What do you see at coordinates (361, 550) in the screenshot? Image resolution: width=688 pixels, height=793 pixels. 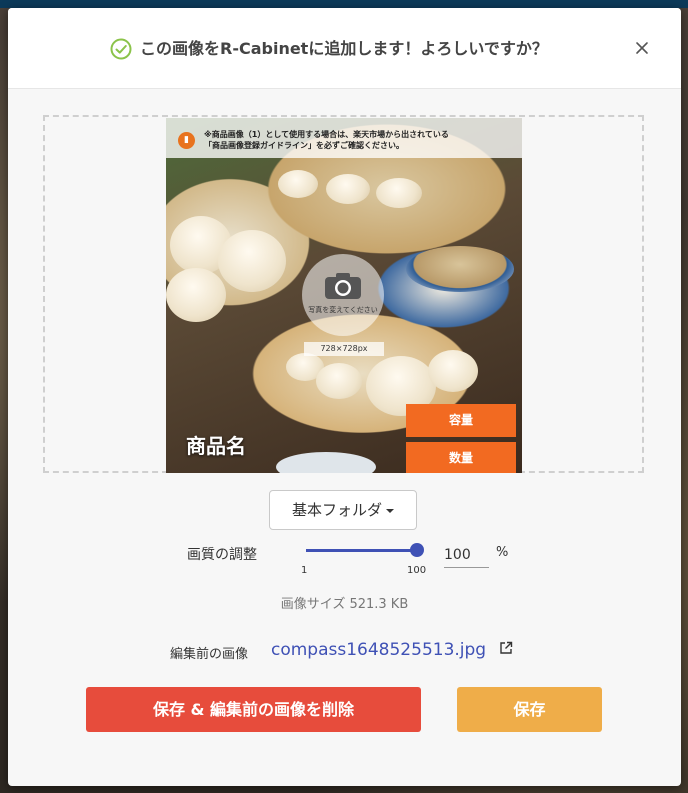 I see `quality-slider` at bounding box center [361, 550].